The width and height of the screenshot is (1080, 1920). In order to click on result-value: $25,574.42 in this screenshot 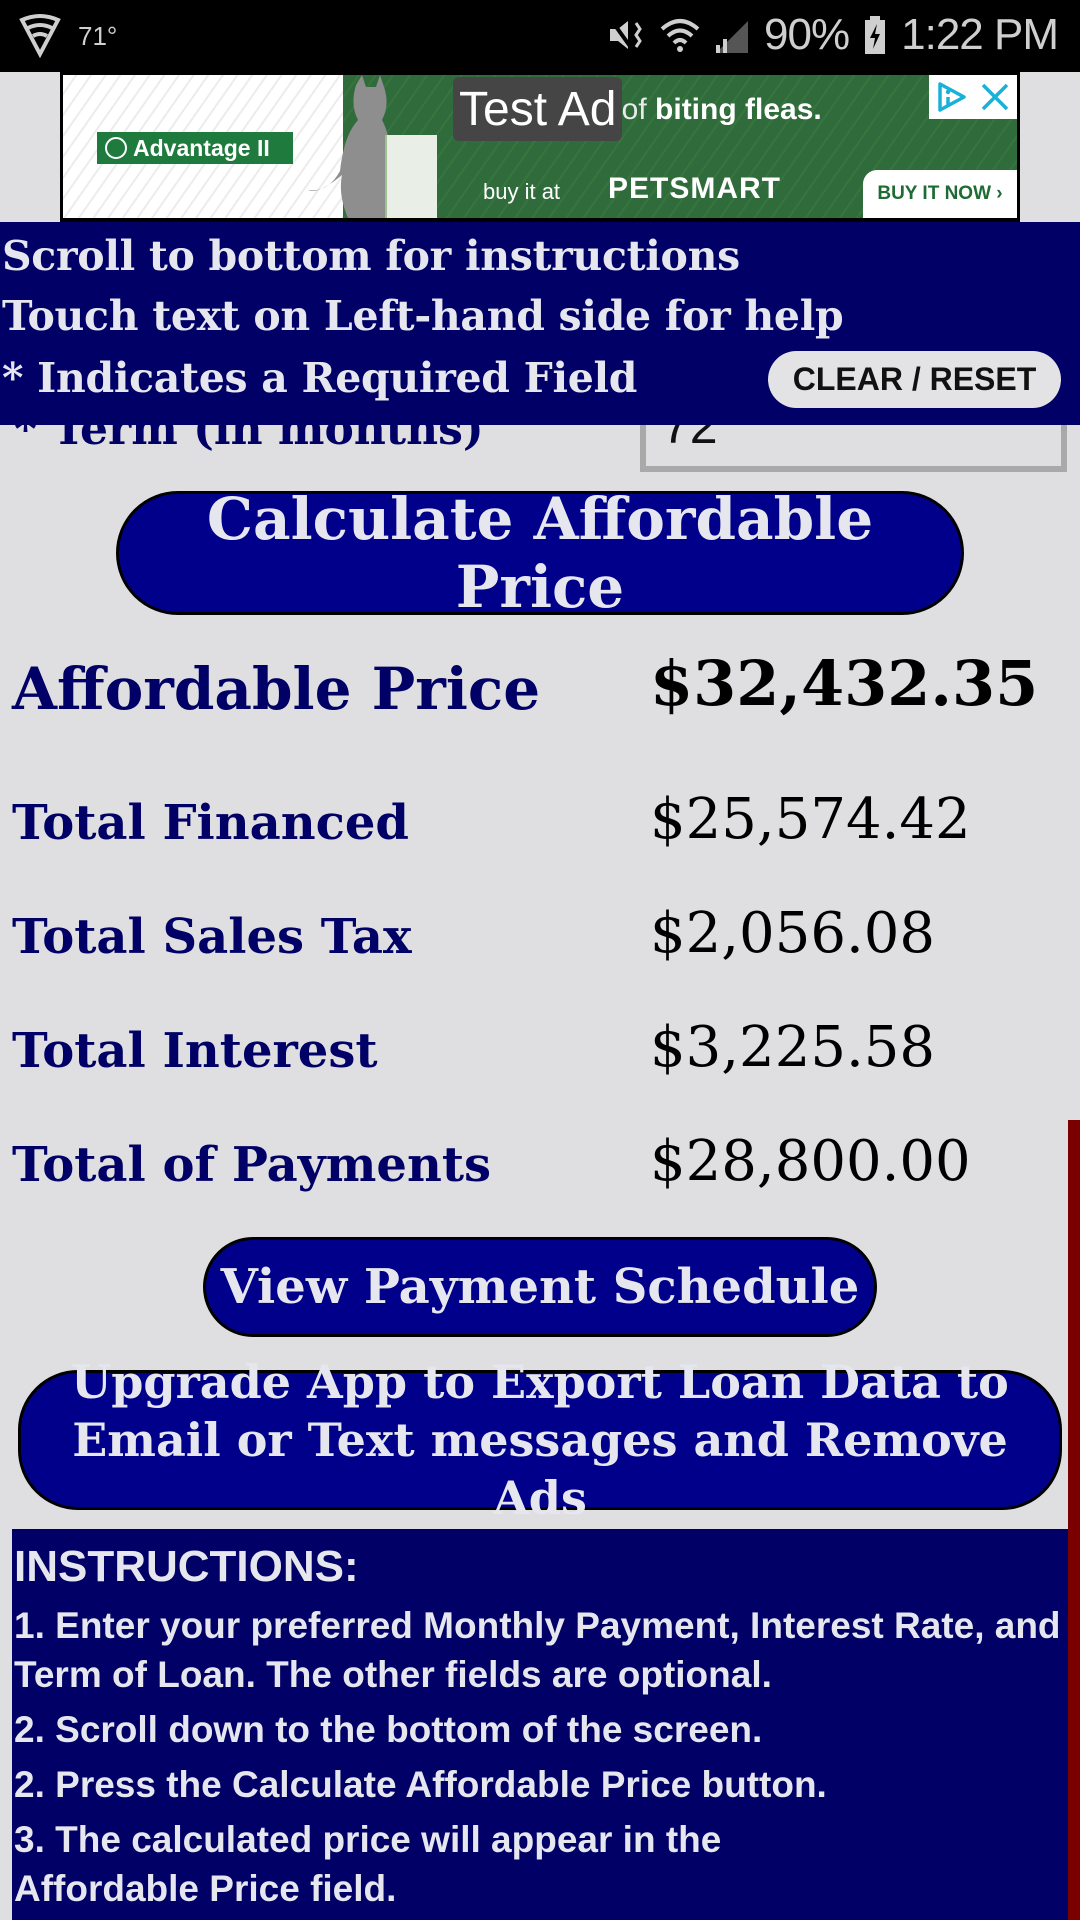, I will do `click(810, 819)`.